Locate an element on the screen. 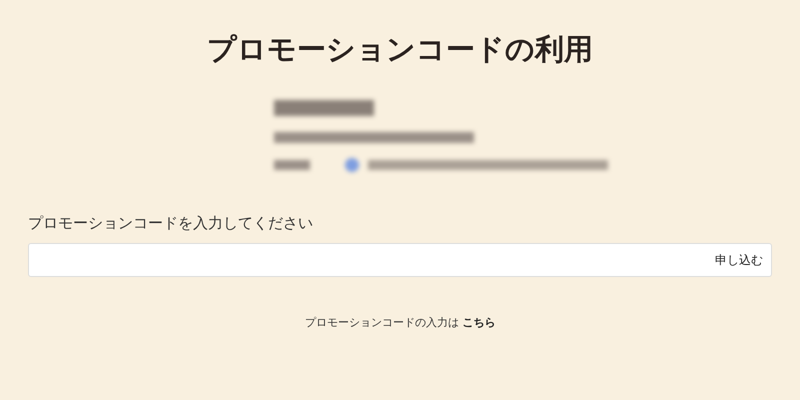 This screenshot has width=800, height=400. field-label: プロモーションコードを入力してください is located at coordinates (171, 223).